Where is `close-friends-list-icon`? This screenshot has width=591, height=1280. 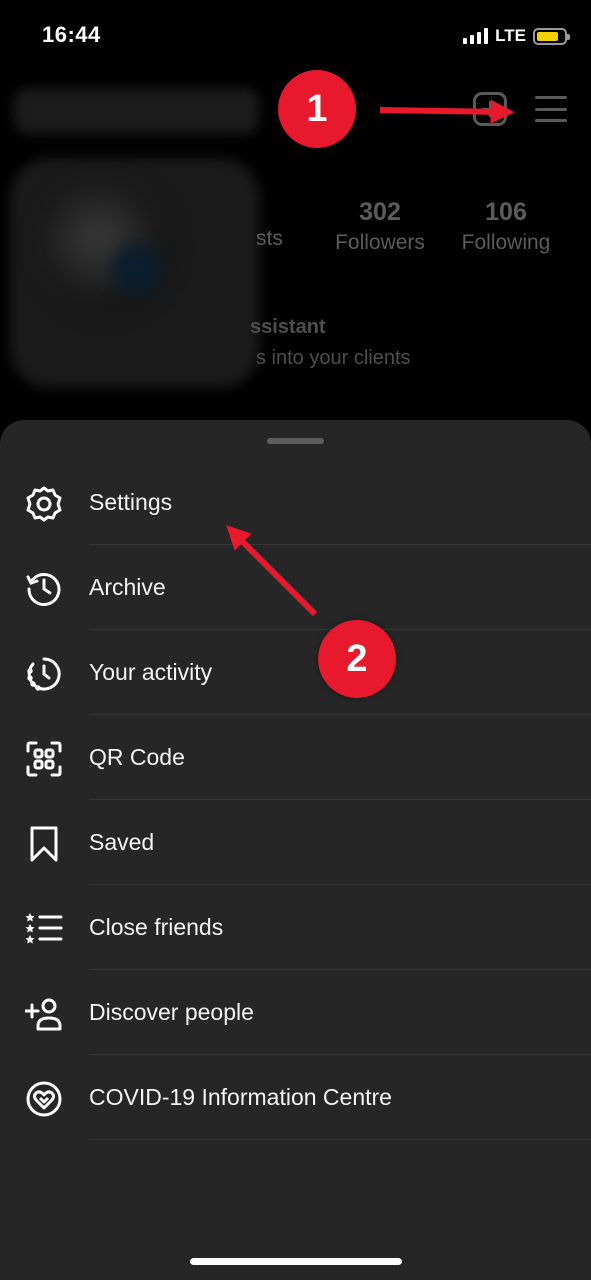 close-friends-list-icon is located at coordinates (44, 929).